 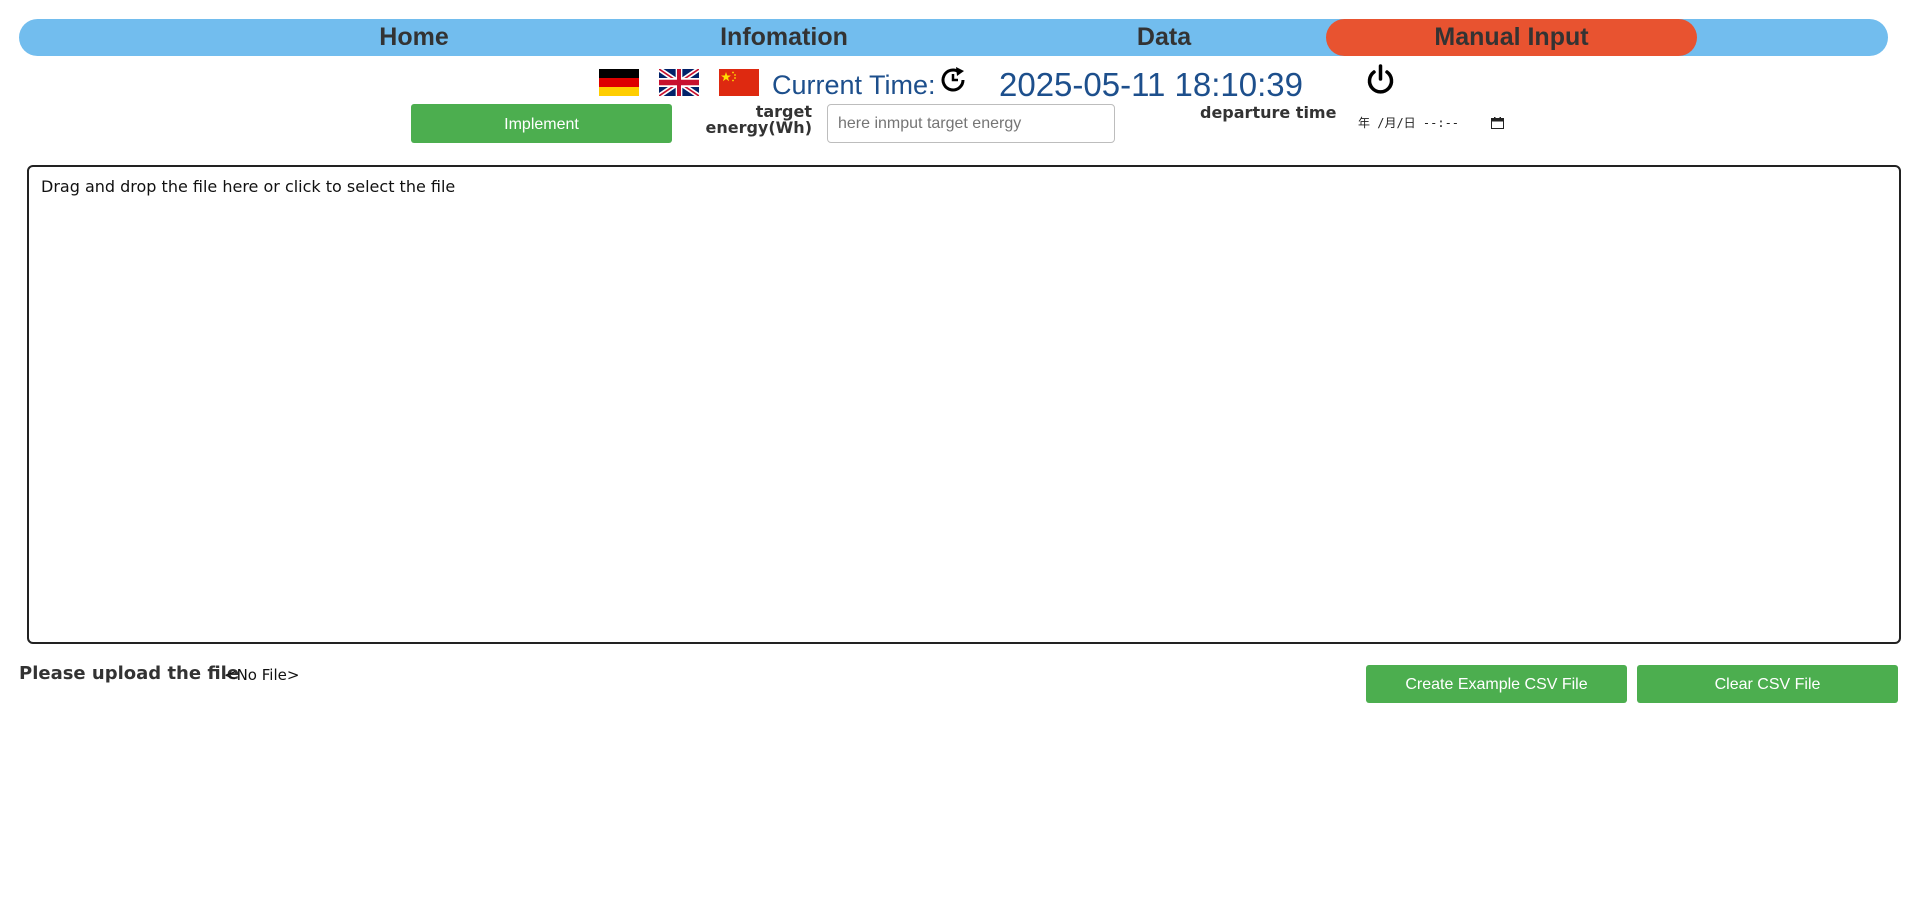 I want to click on current-time-value: 2025-05-11 18:10:39, so click(x=1151, y=84).